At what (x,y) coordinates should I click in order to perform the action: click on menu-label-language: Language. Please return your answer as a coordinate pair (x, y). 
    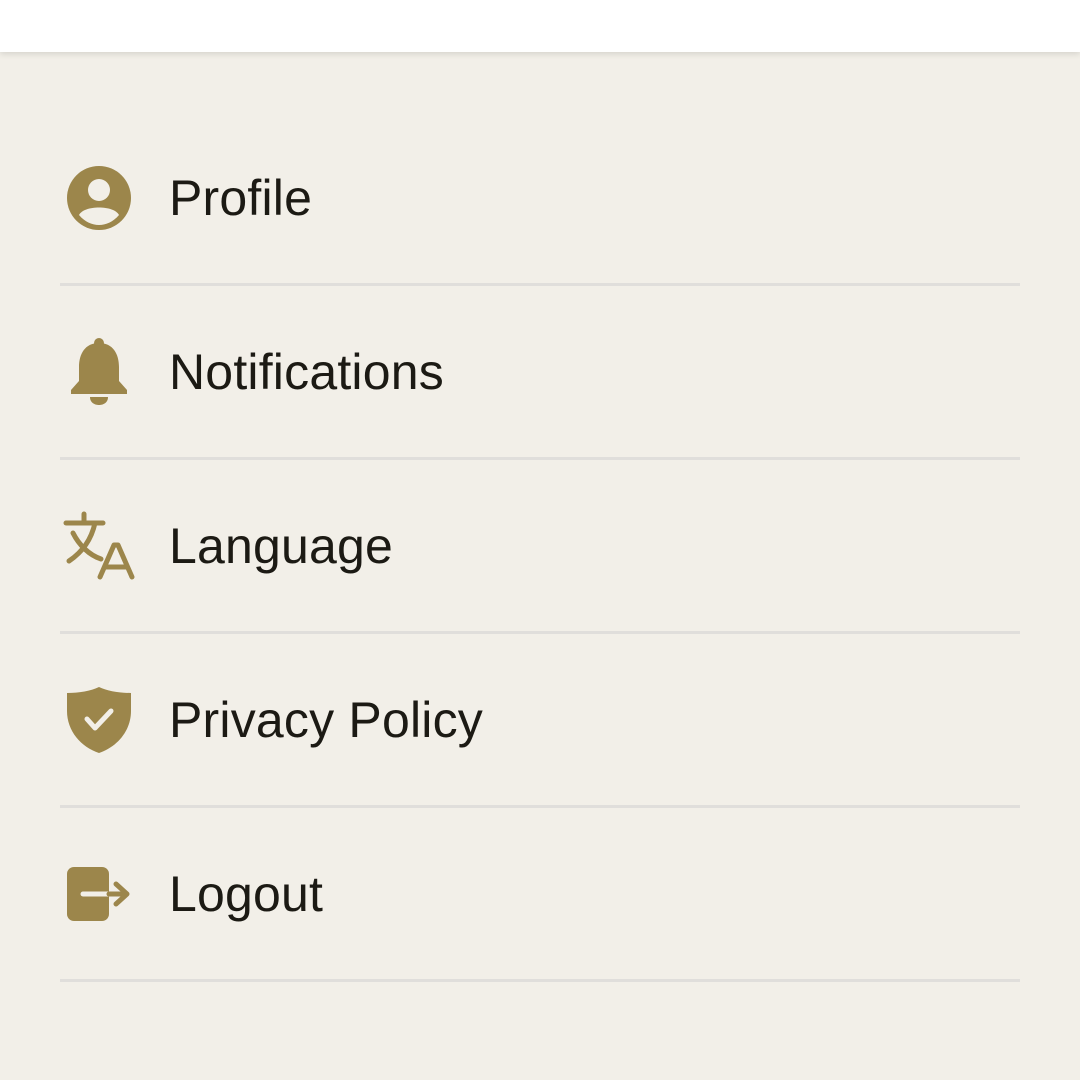
    Looking at the image, I should click on (281, 545).